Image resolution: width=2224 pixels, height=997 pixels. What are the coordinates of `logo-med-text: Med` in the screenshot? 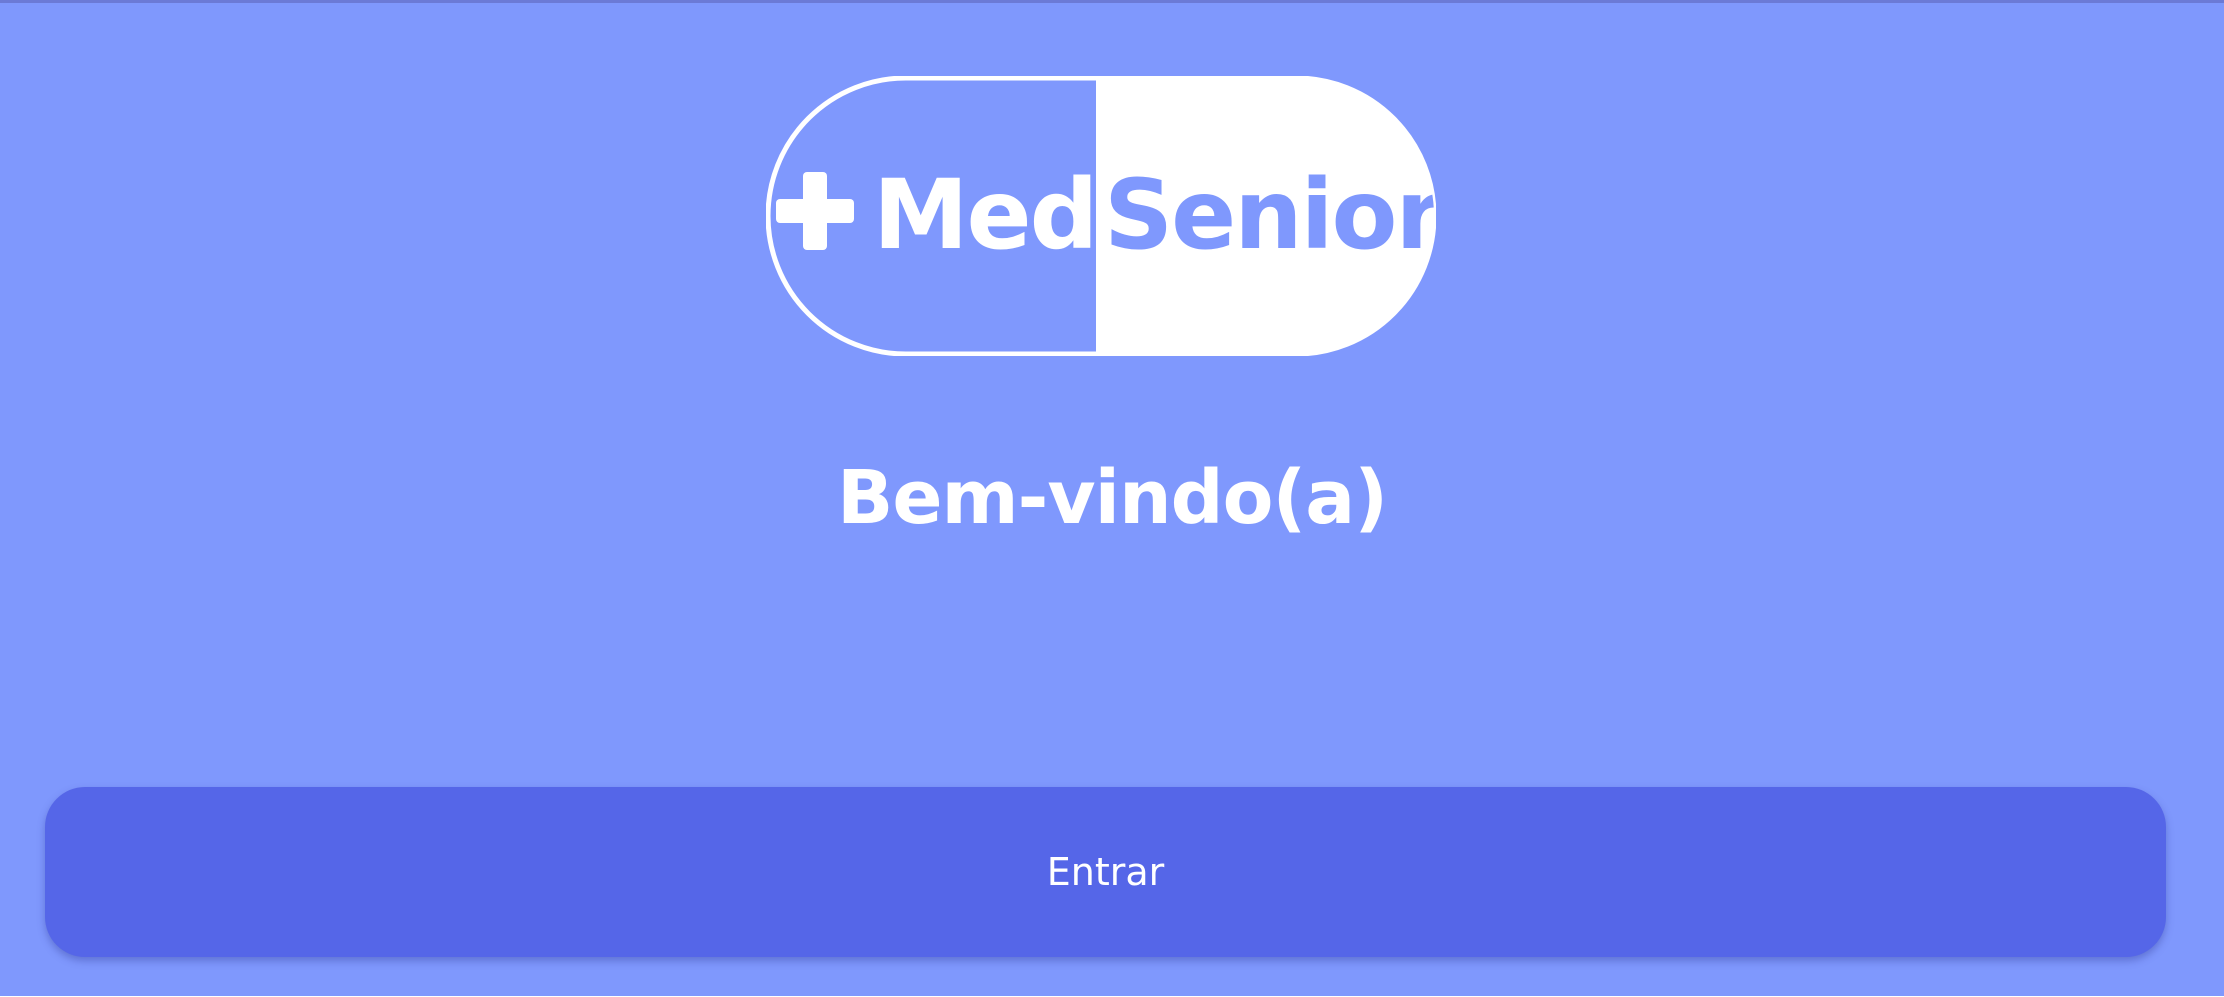 It's located at (984, 215).